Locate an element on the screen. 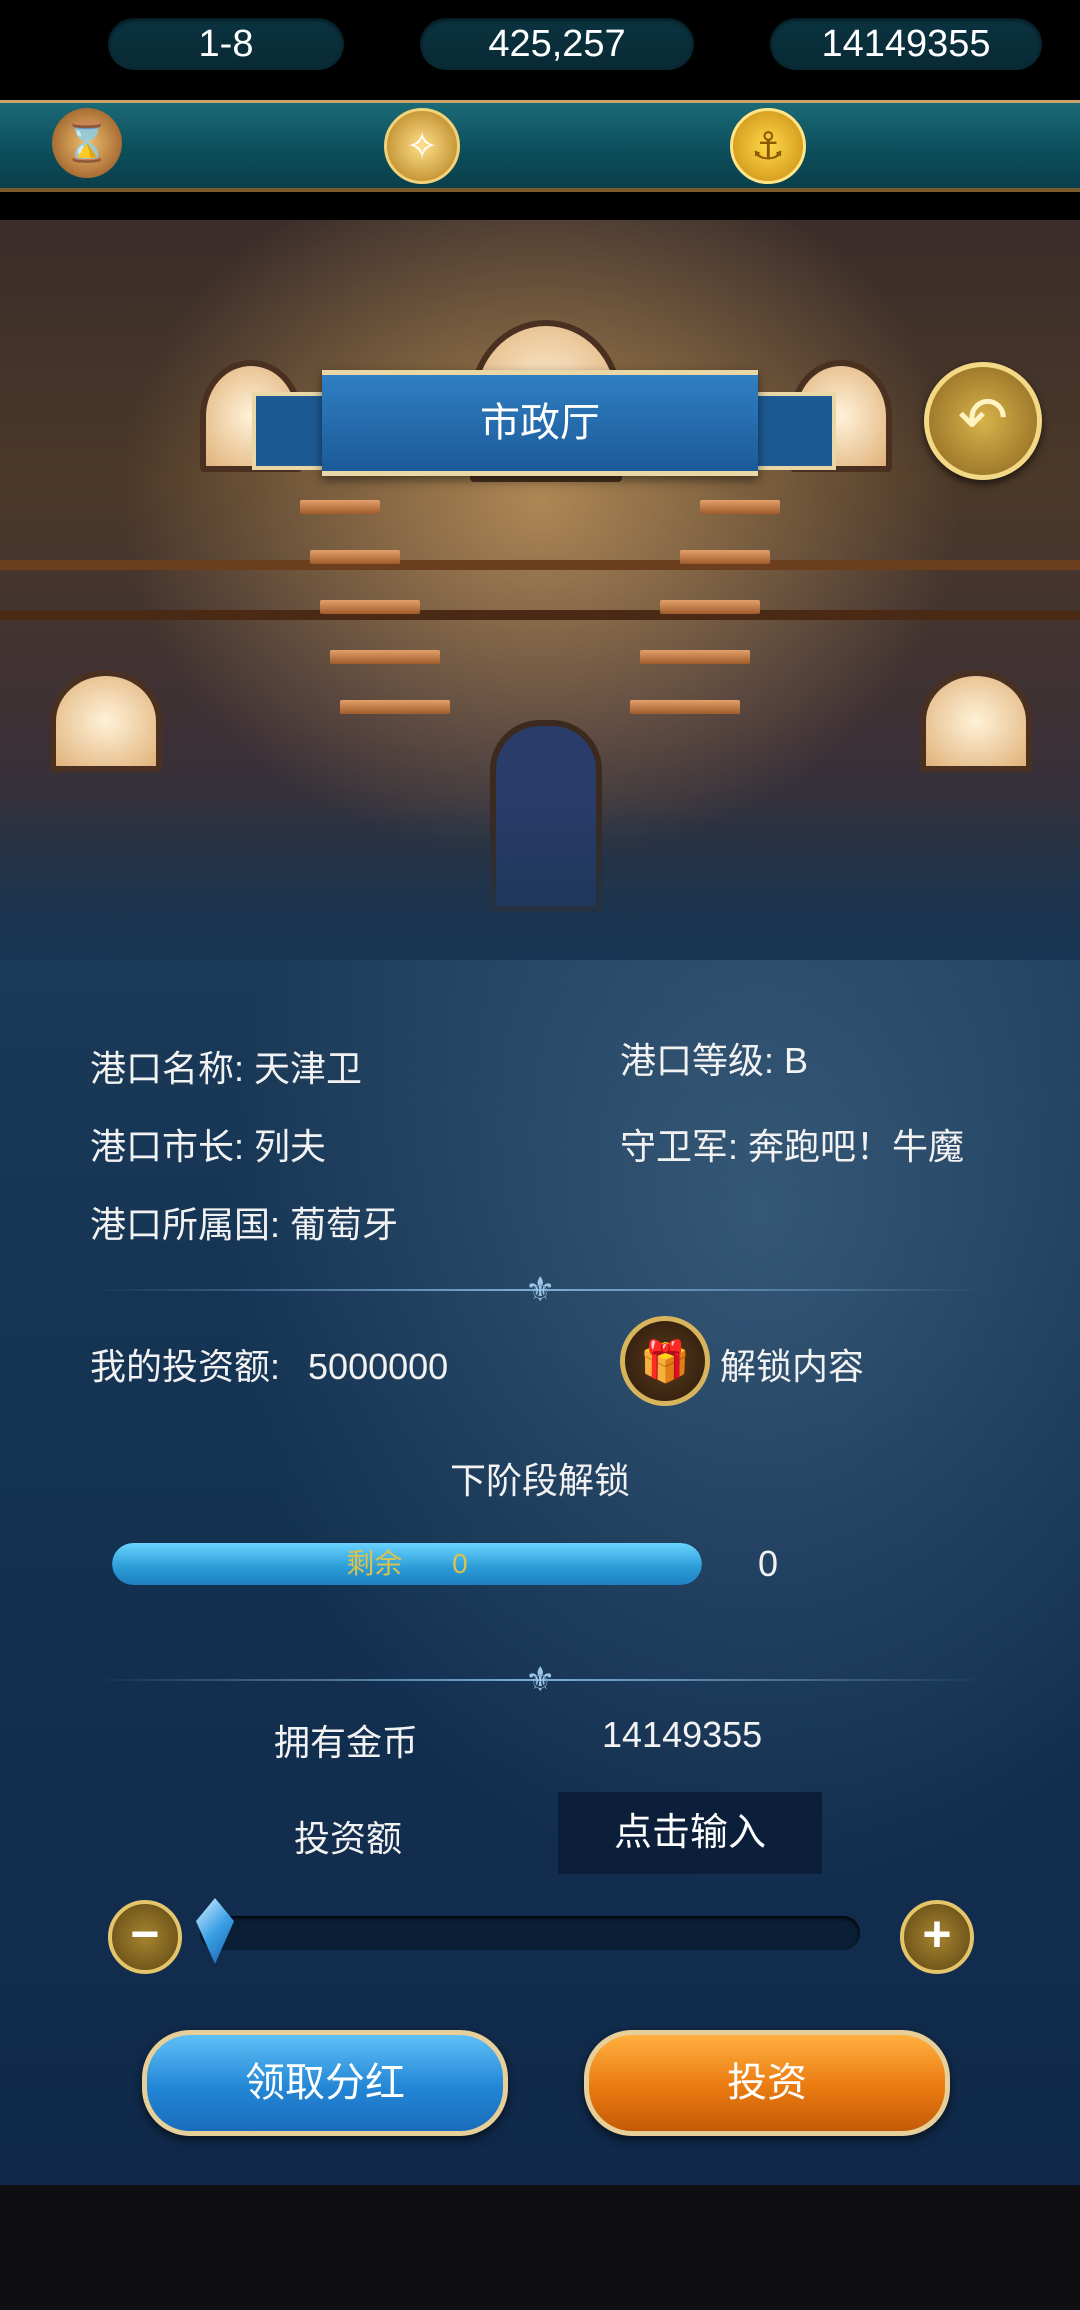 Image resolution: width=1080 pixels, height=2310 pixels. my-investment-row: 我的投资额: 5000000 is located at coordinates (269, 1364).